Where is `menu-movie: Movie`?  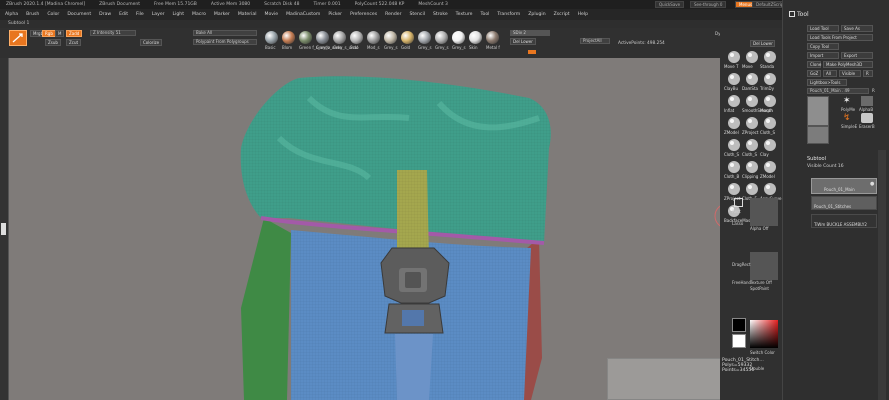
menu-movie: Movie is located at coordinates (271, 14).